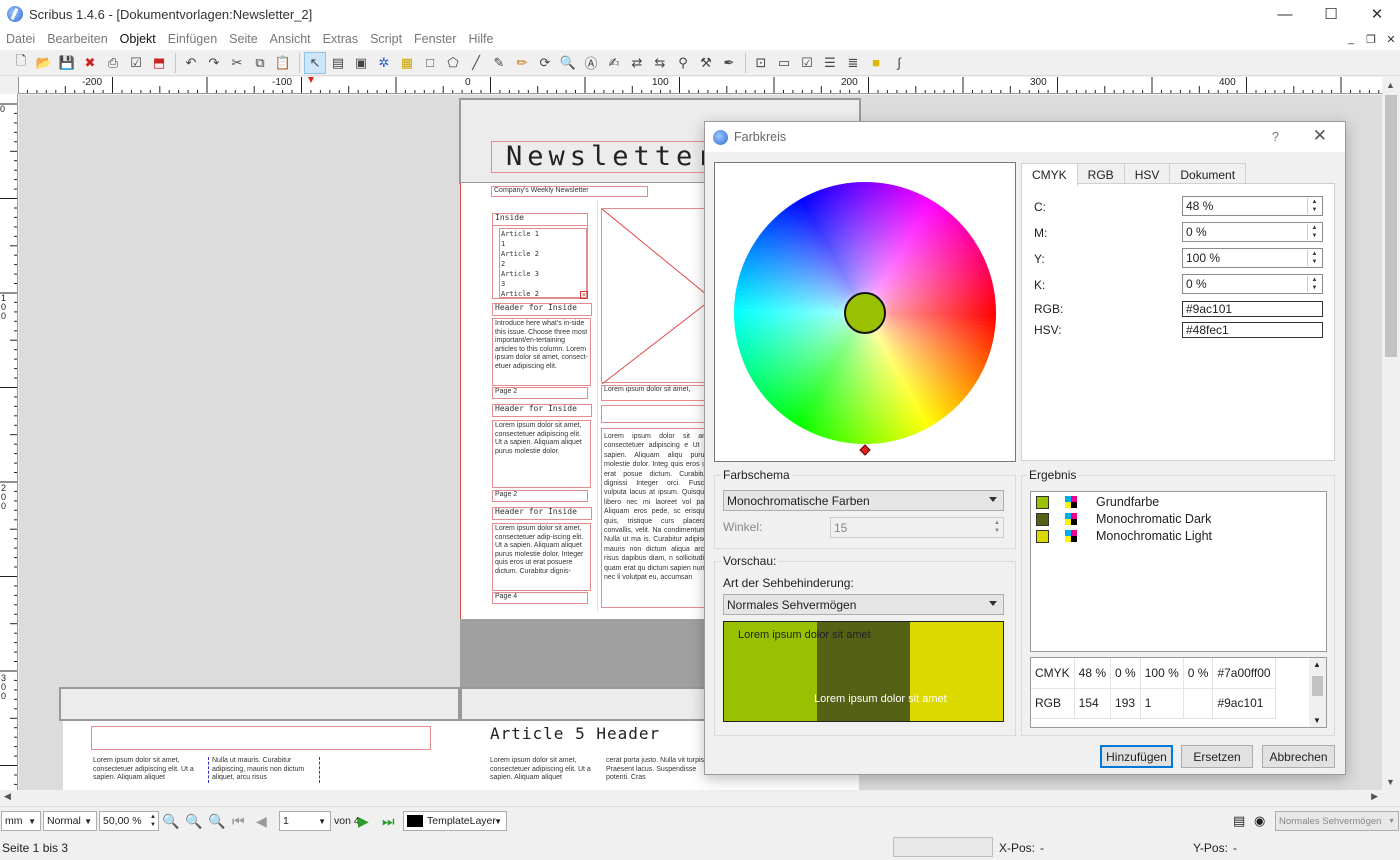 The height and width of the screenshot is (860, 1400). What do you see at coordinates (129, 821) in the screenshot?
I see `zoom-field: 50,00 % ▲ ▼` at bounding box center [129, 821].